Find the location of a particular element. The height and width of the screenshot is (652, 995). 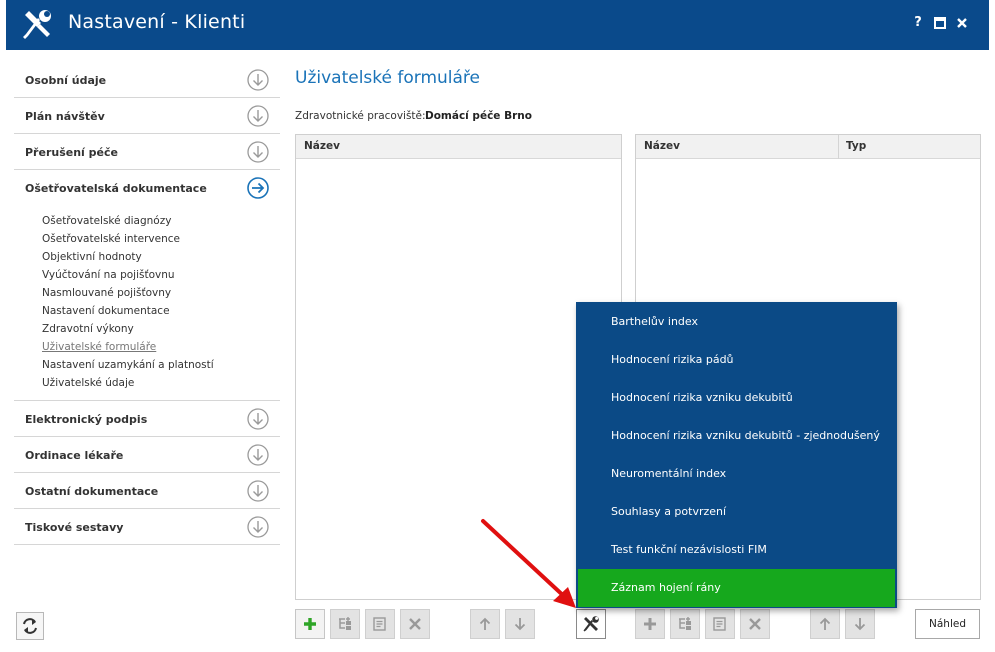

subitem-uzivatelske-formulare: Uživatelské formuláře is located at coordinates (161, 347).